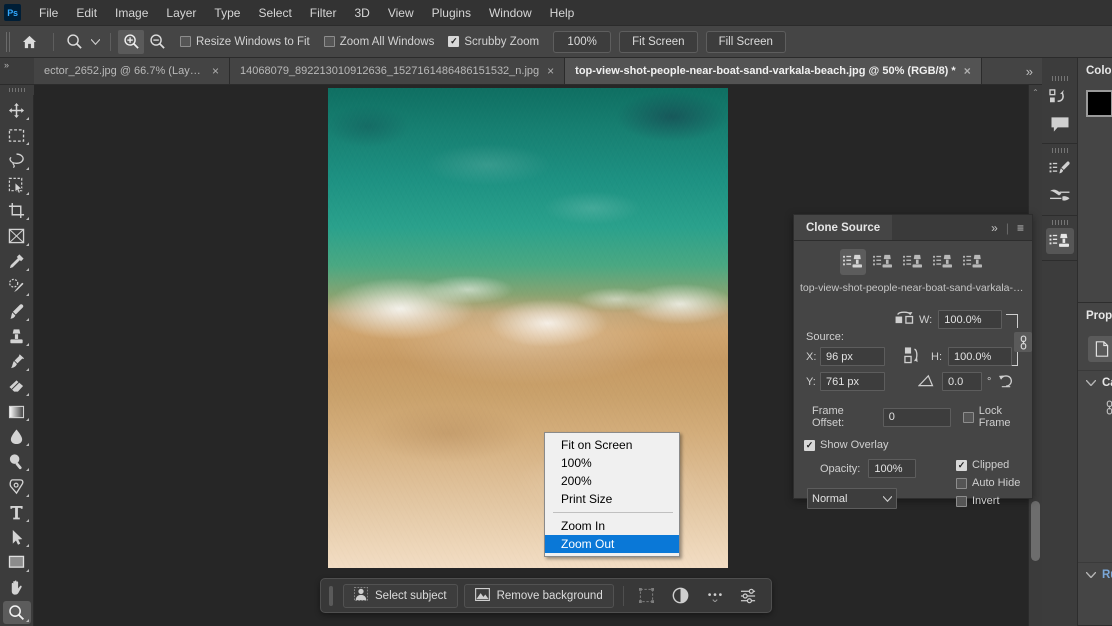  What do you see at coordinates (562, 13) in the screenshot?
I see `menu-help: Help` at bounding box center [562, 13].